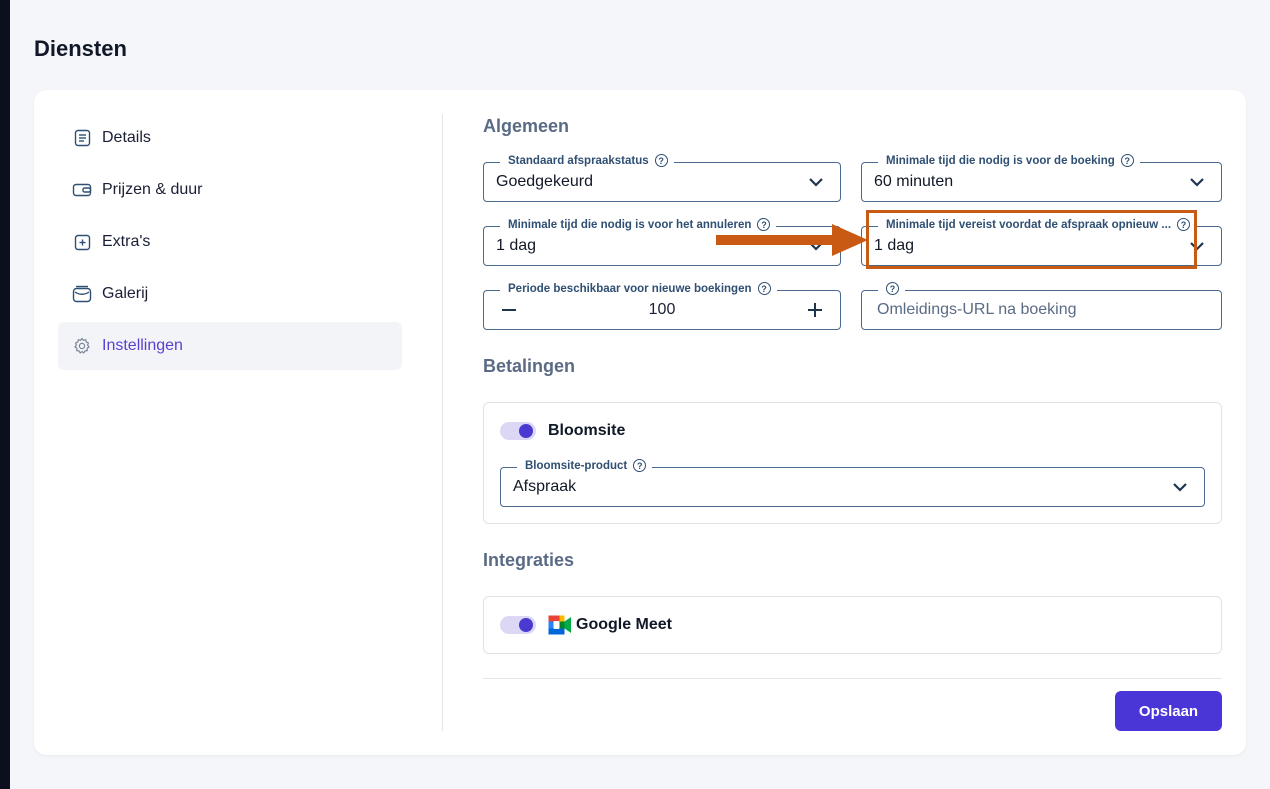 The height and width of the screenshot is (789, 1270). What do you see at coordinates (82, 190) in the screenshot?
I see `wallet-icon` at bounding box center [82, 190].